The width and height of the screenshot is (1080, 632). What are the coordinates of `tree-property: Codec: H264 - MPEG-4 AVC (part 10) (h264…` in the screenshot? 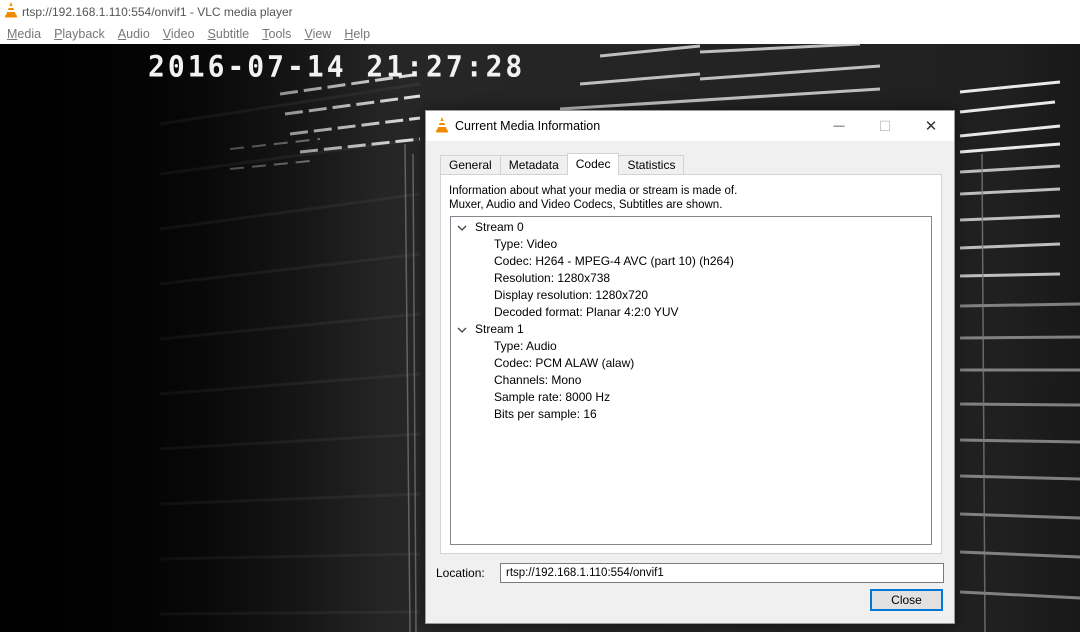 It's located at (691, 261).